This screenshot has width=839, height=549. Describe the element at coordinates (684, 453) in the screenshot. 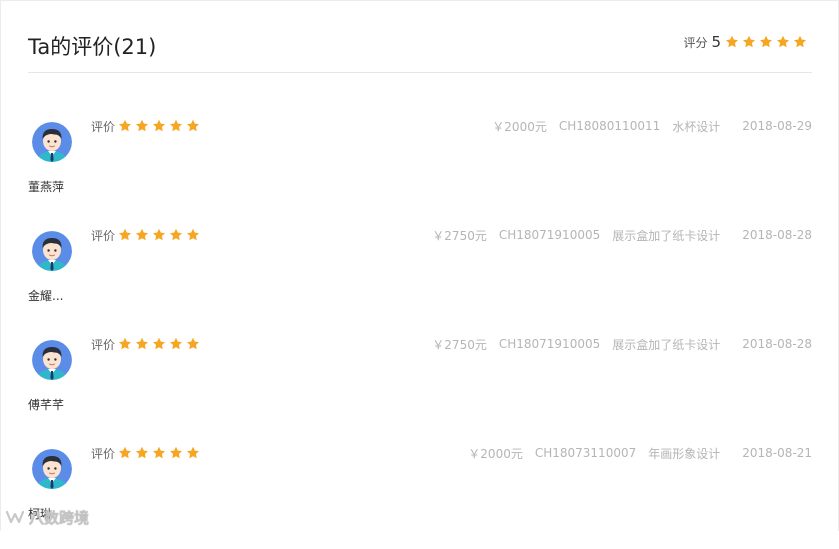

I see `service-name: 年画形象设计` at that location.